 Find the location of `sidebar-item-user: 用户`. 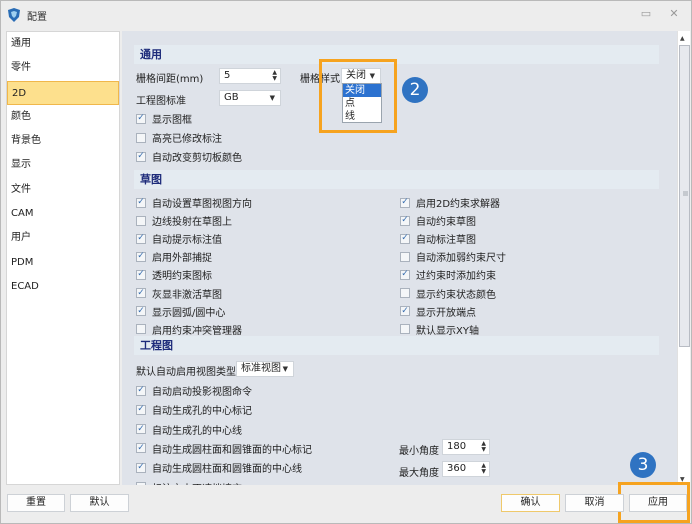

sidebar-item-user: 用户 is located at coordinates (63, 238).